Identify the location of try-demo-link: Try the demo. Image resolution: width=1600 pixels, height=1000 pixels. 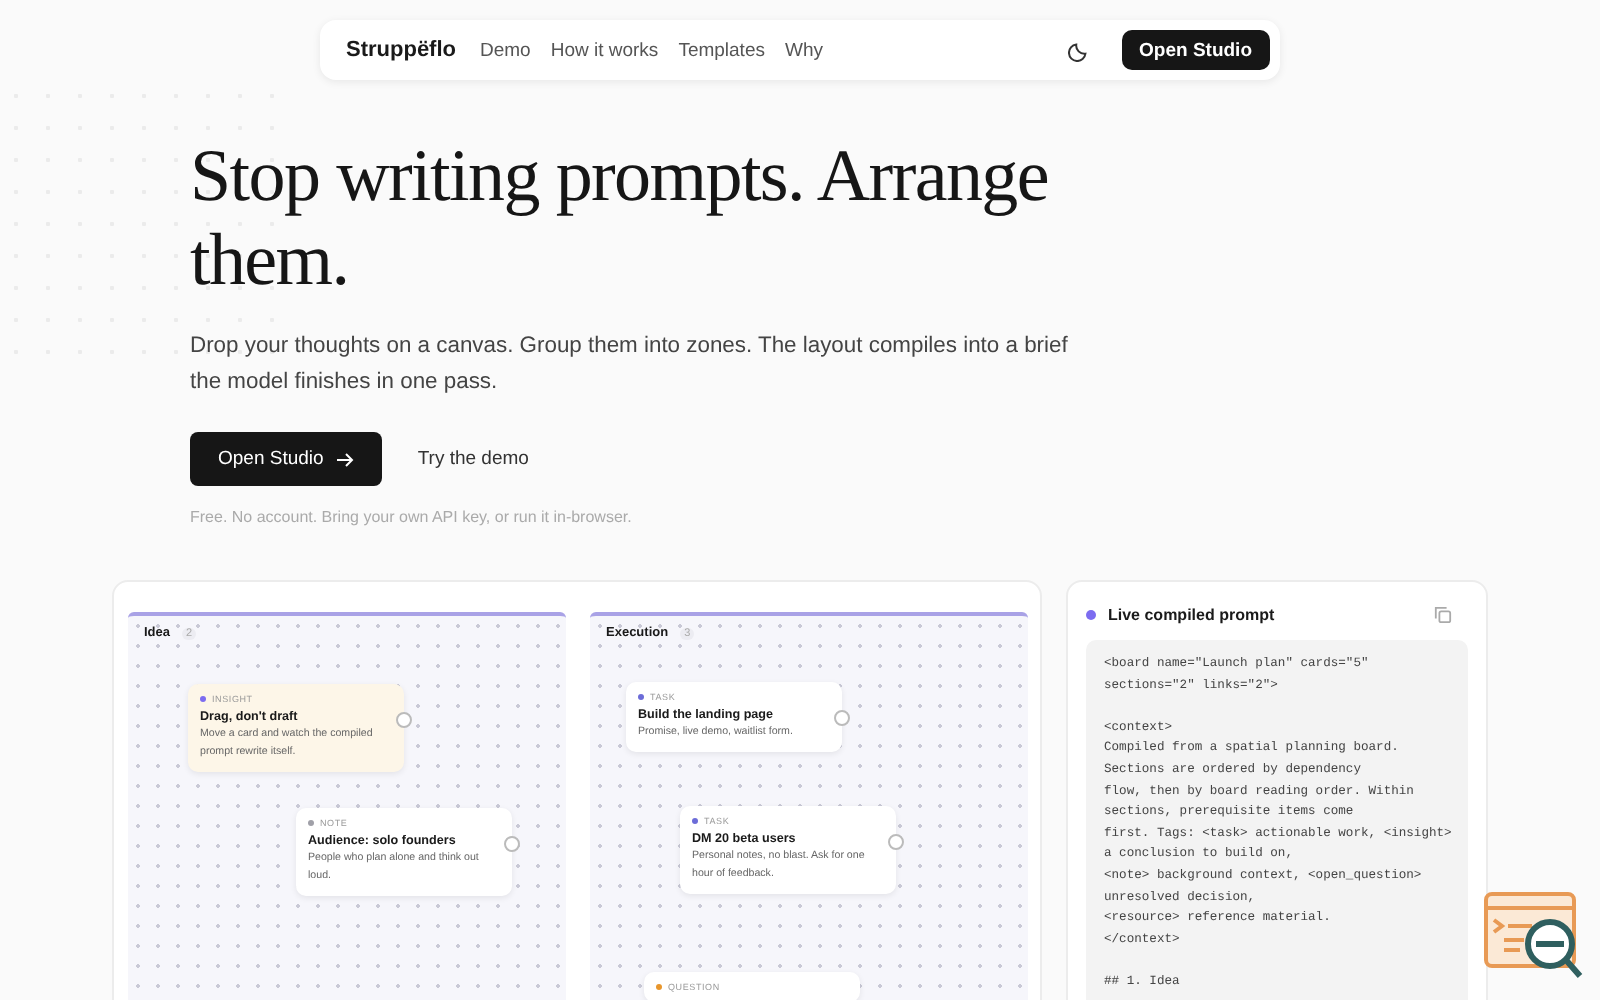
(473, 459).